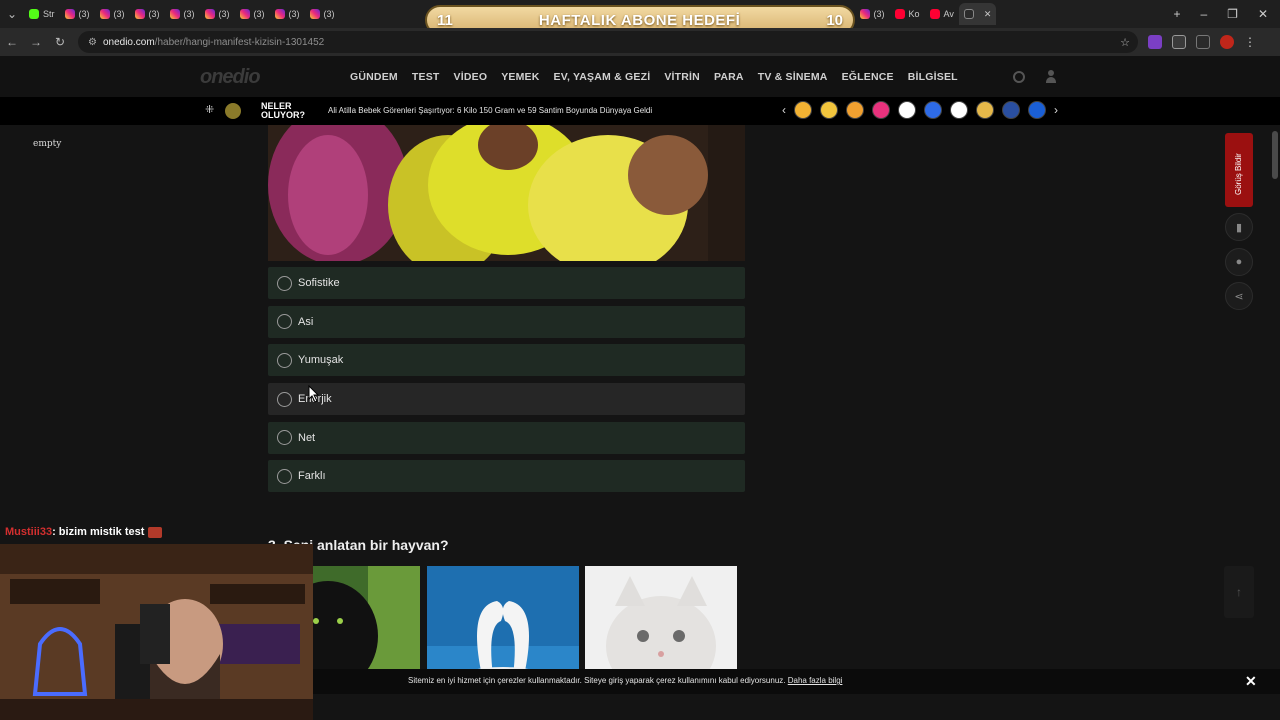  What do you see at coordinates (793, 77) in the screenshot?
I see `nav-item: TV & SİNEMA` at bounding box center [793, 77].